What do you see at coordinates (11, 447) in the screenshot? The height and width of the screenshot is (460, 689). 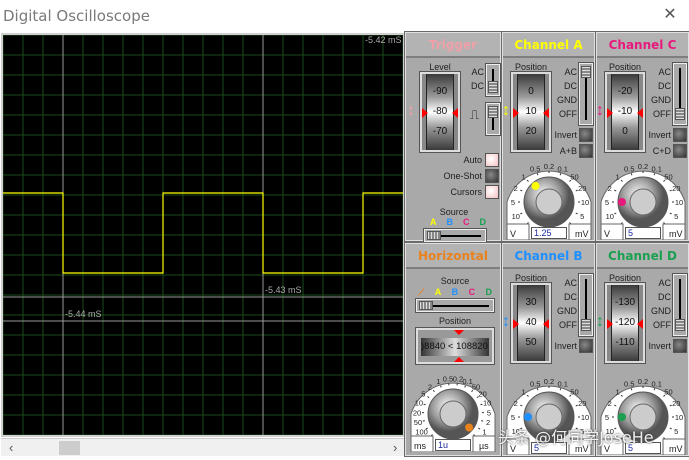 I see `scroll-left-icon: ‹` at bounding box center [11, 447].